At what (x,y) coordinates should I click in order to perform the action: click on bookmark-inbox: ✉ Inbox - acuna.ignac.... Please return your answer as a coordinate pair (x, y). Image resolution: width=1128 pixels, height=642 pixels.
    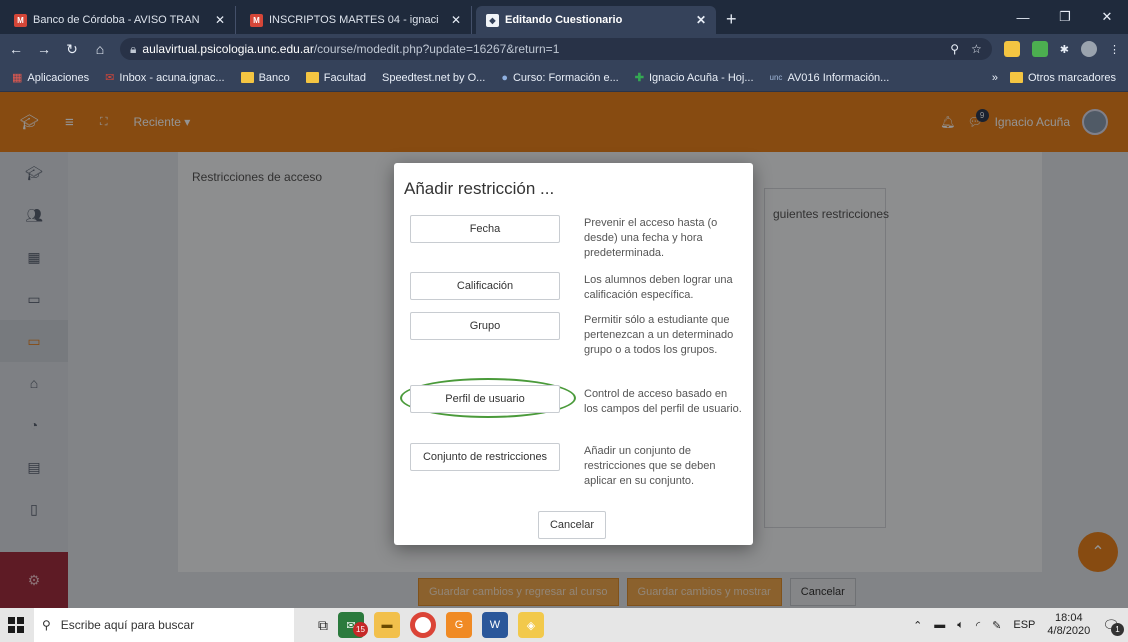
    Looking at the image, I should click on (164, 78).